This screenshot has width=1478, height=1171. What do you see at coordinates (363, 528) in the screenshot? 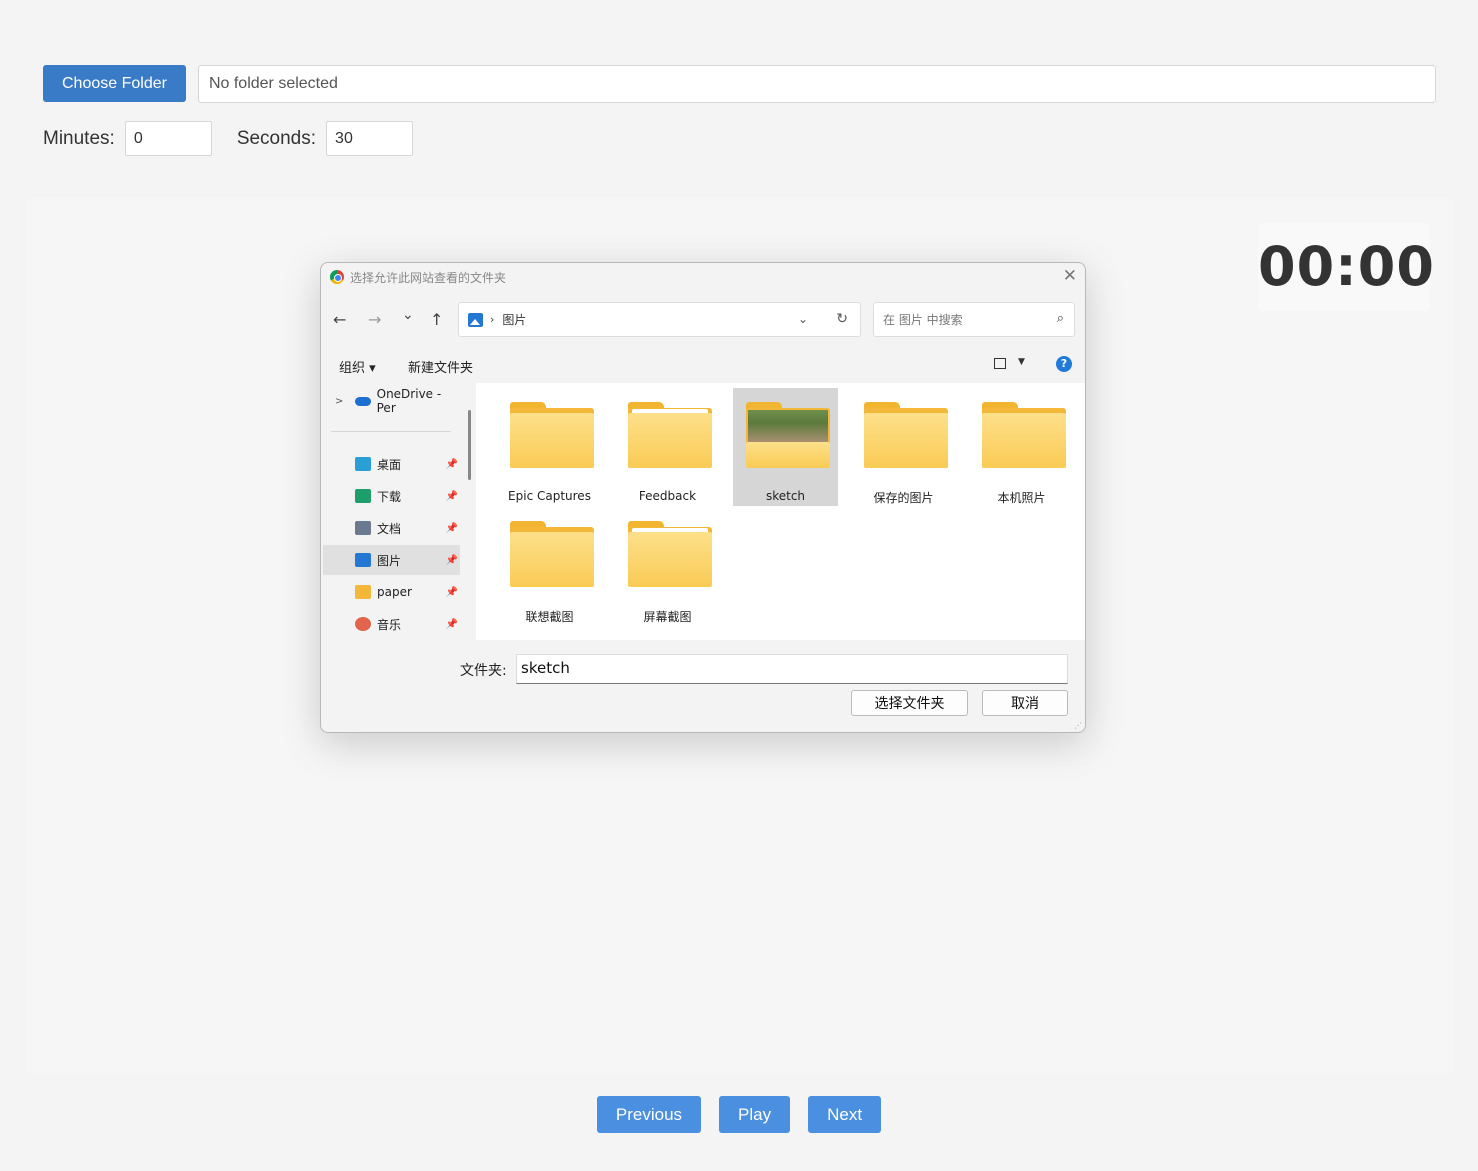
I see `document-icon` at bounding box center [363, 528].